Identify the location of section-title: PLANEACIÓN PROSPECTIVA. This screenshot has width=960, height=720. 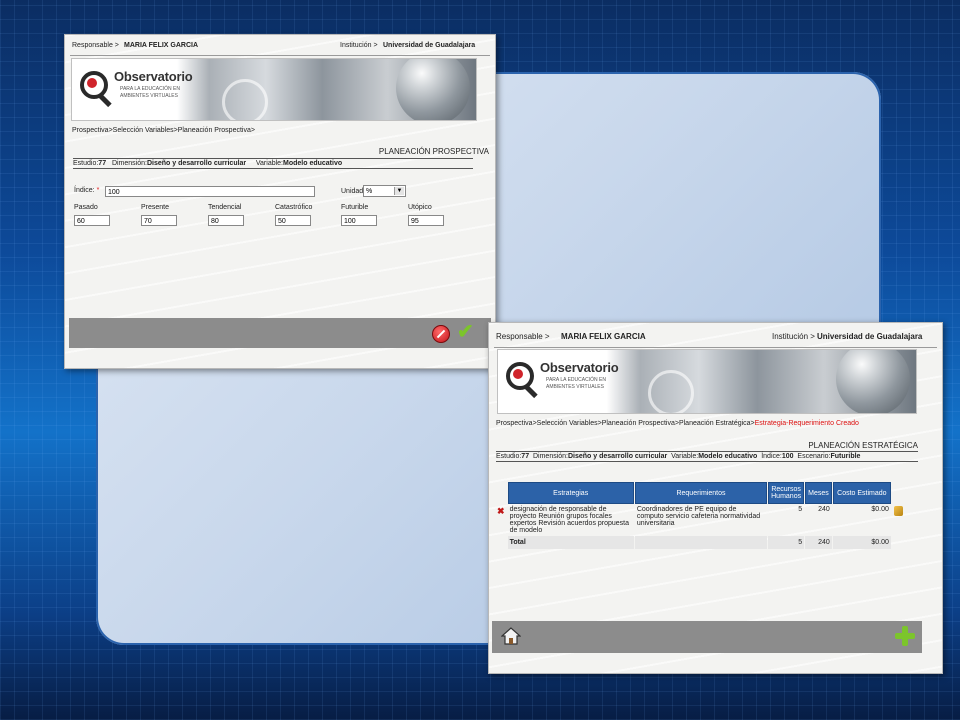
(433, 151).